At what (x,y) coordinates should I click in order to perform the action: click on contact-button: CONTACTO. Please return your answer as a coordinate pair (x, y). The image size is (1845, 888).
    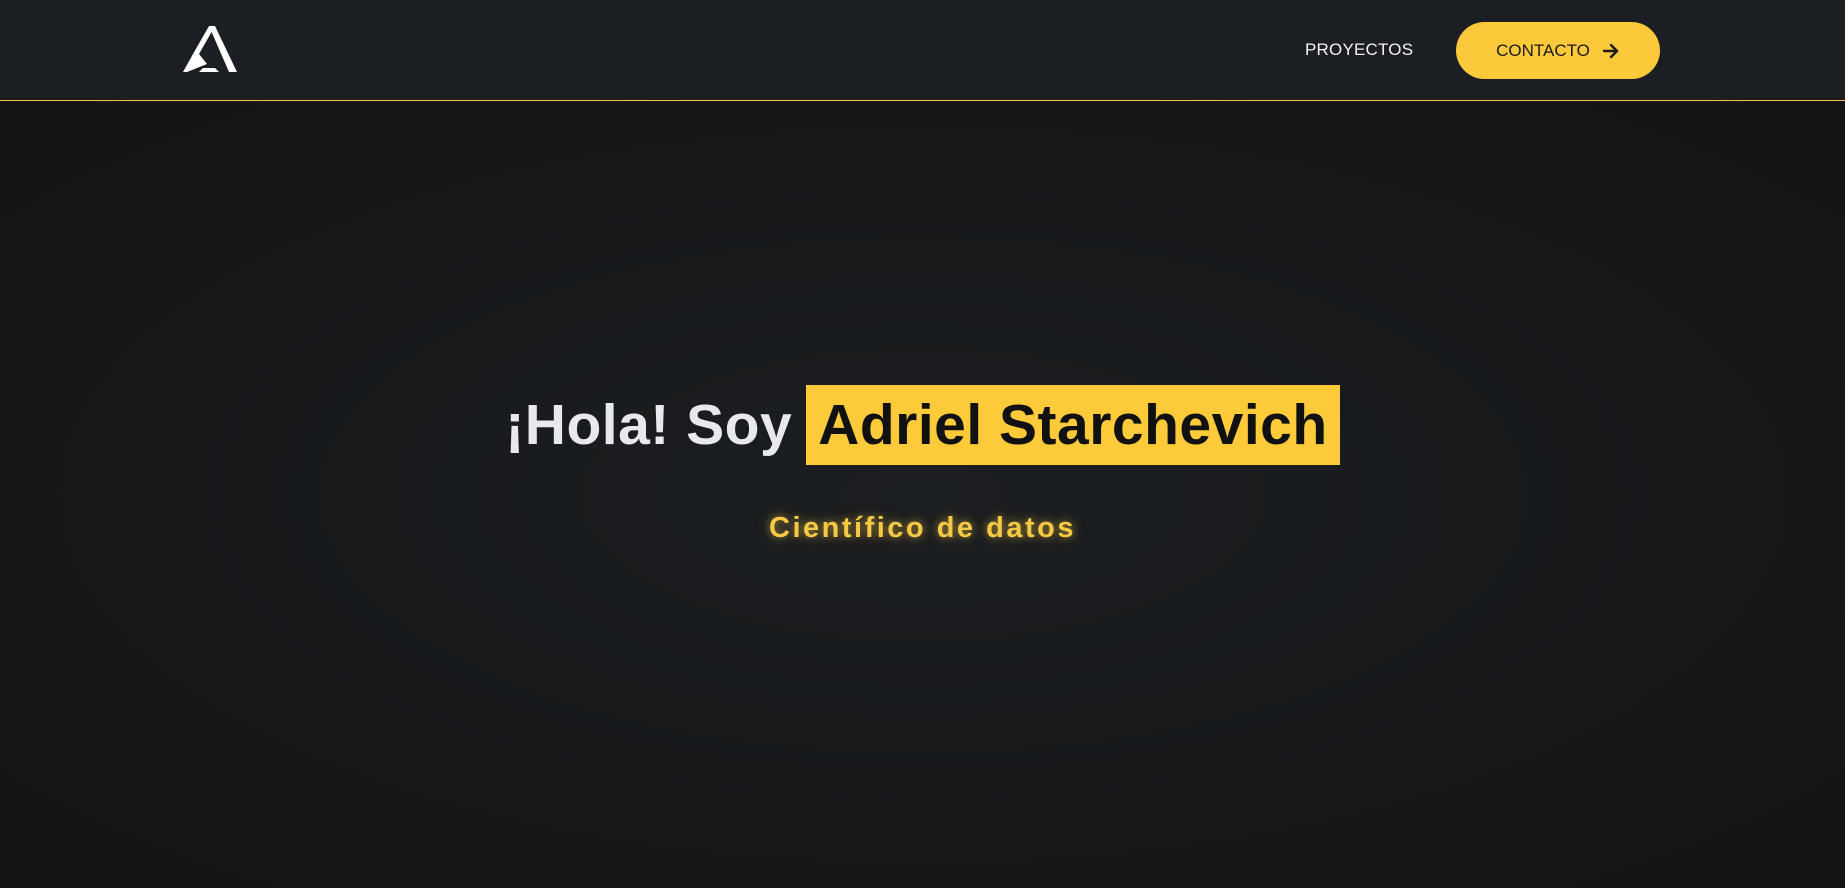
    Looking at the image, I should click on (1558, 50).